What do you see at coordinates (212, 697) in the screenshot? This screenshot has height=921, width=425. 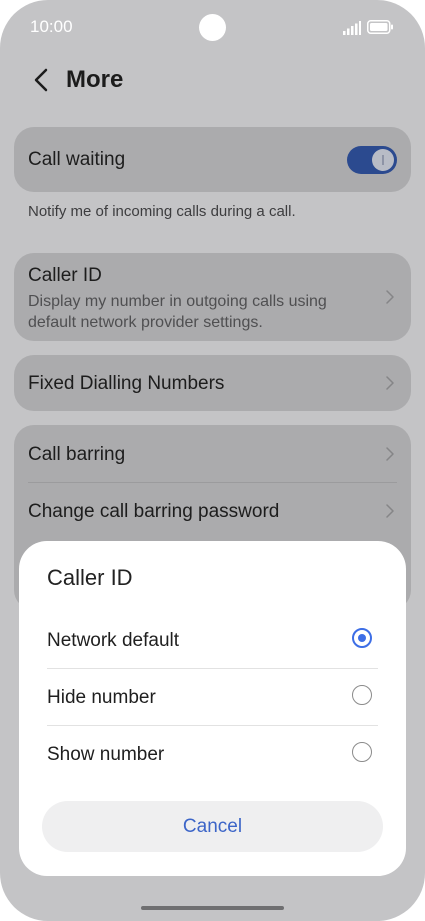 I see `option-hide-number: Hide number` at bounding box center [212, 697].